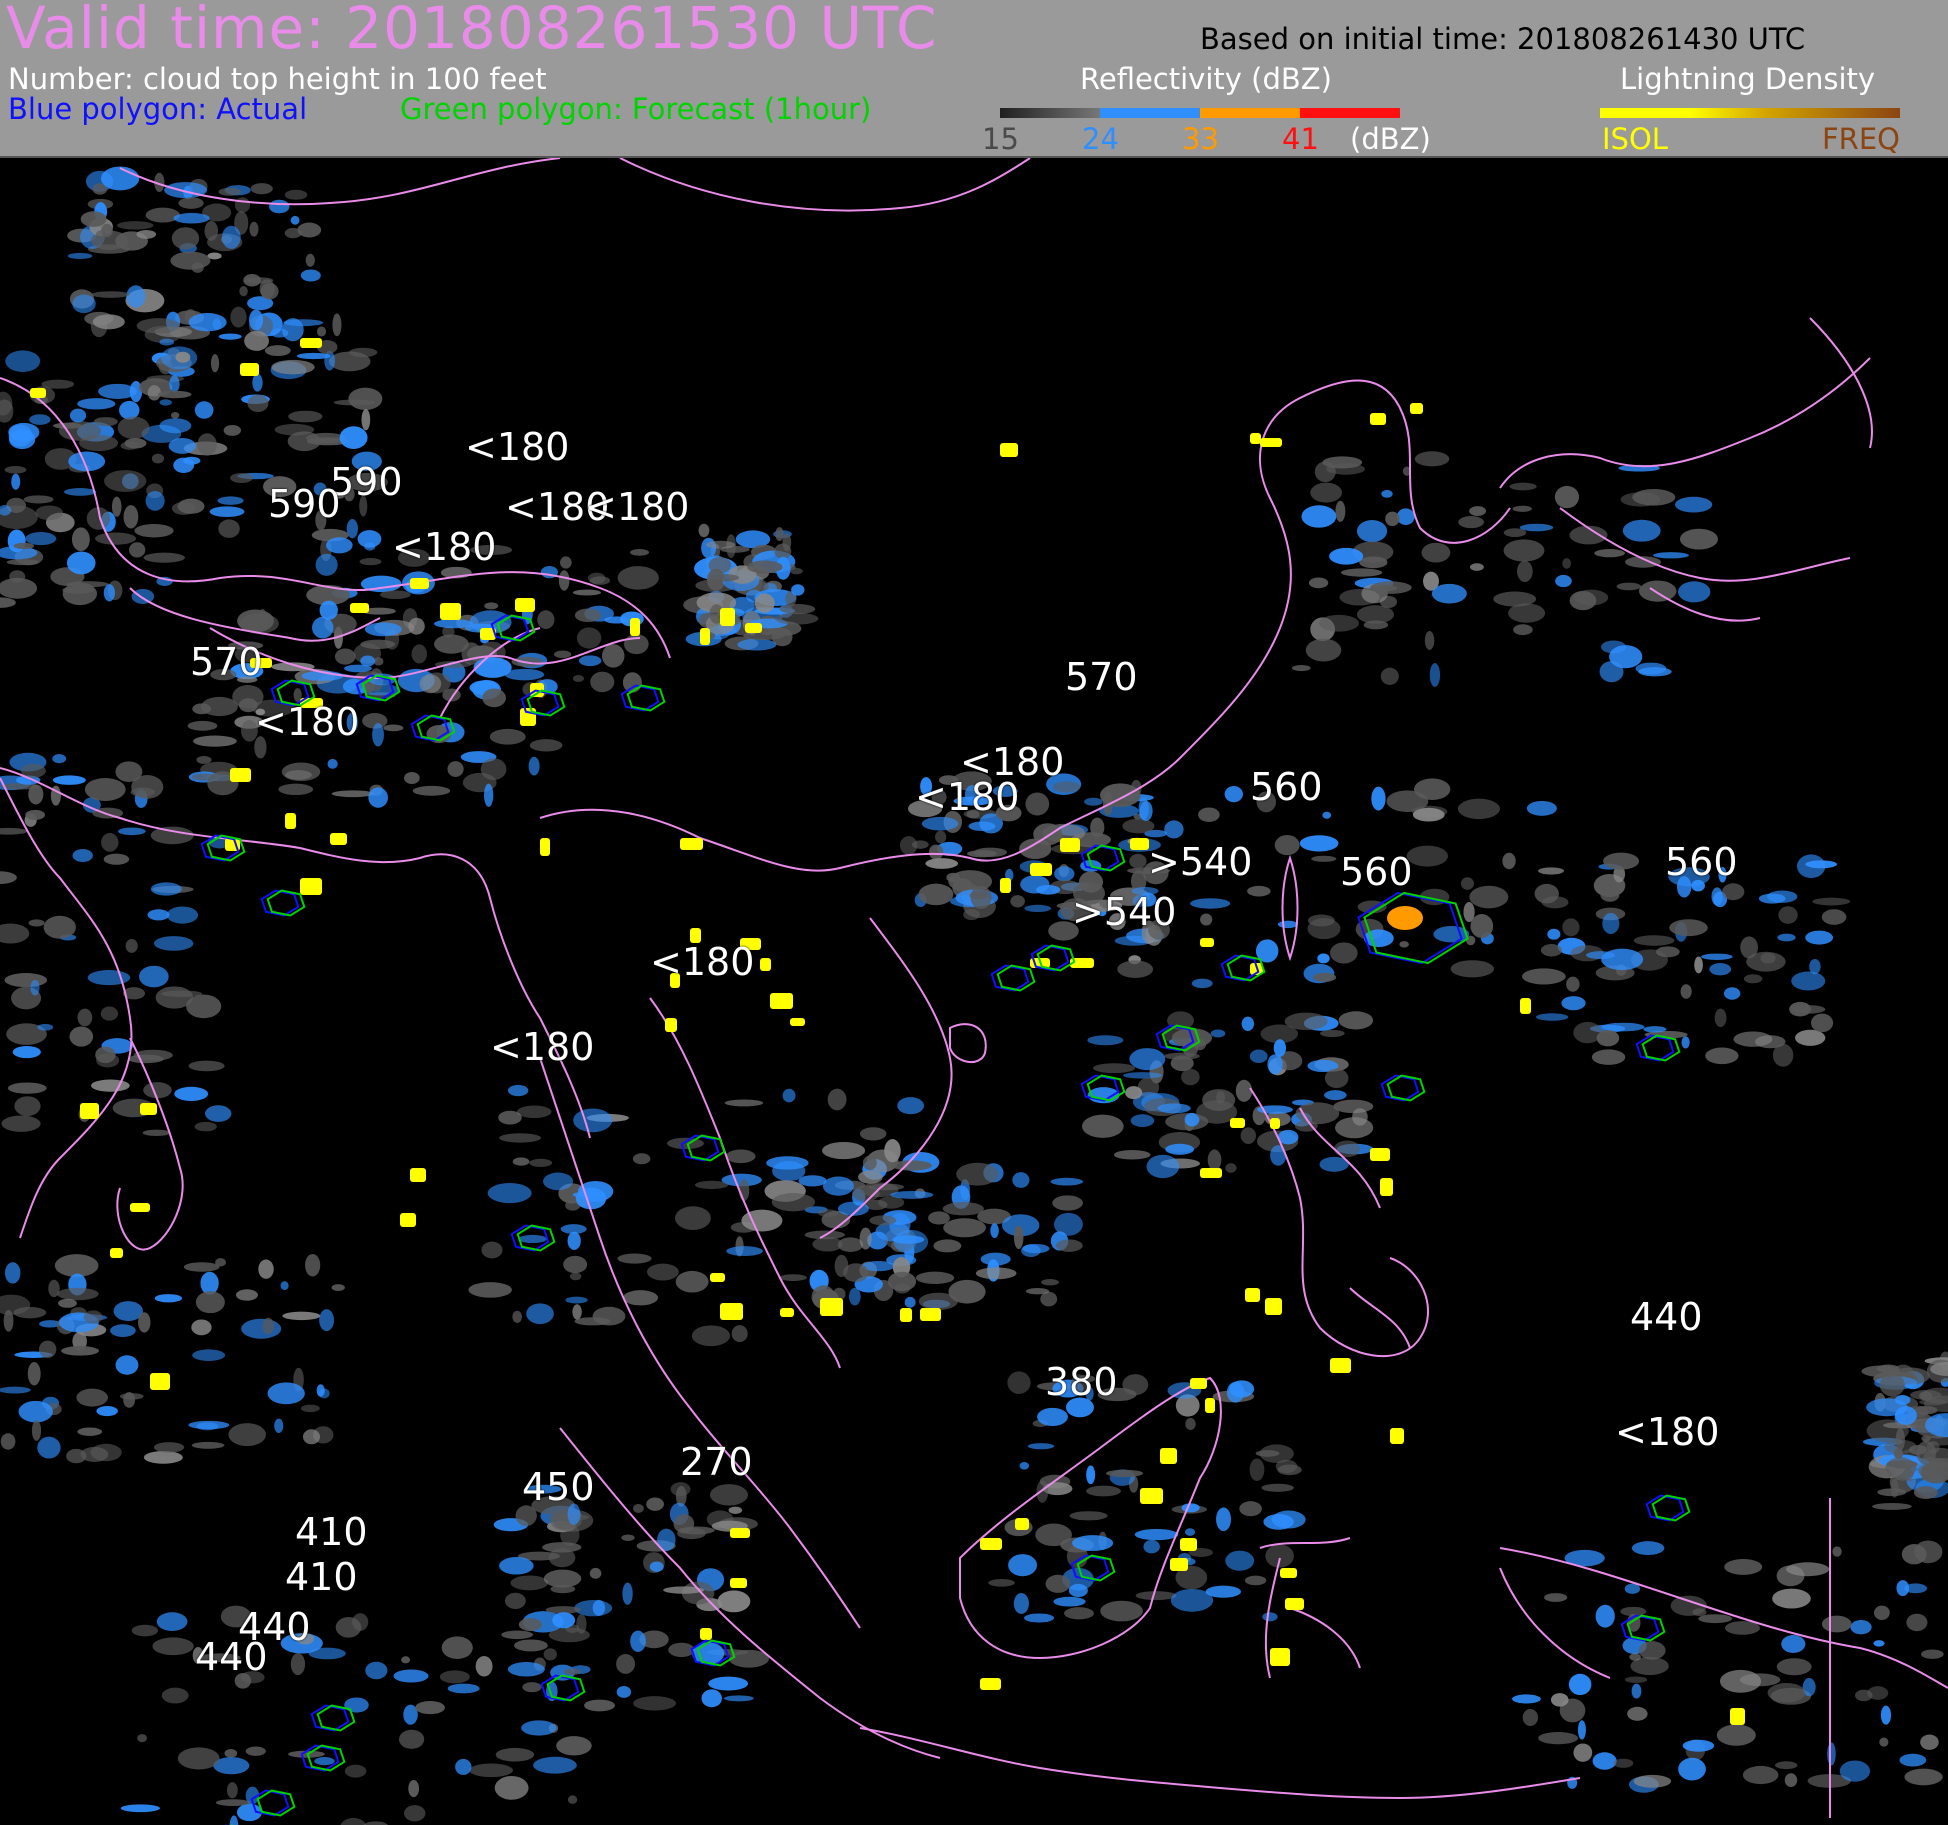  What do you see at coordinates (1000, 139) in the screenshot?
I see `reflectivity-tick: 15` at bounding box center [1000, 139].